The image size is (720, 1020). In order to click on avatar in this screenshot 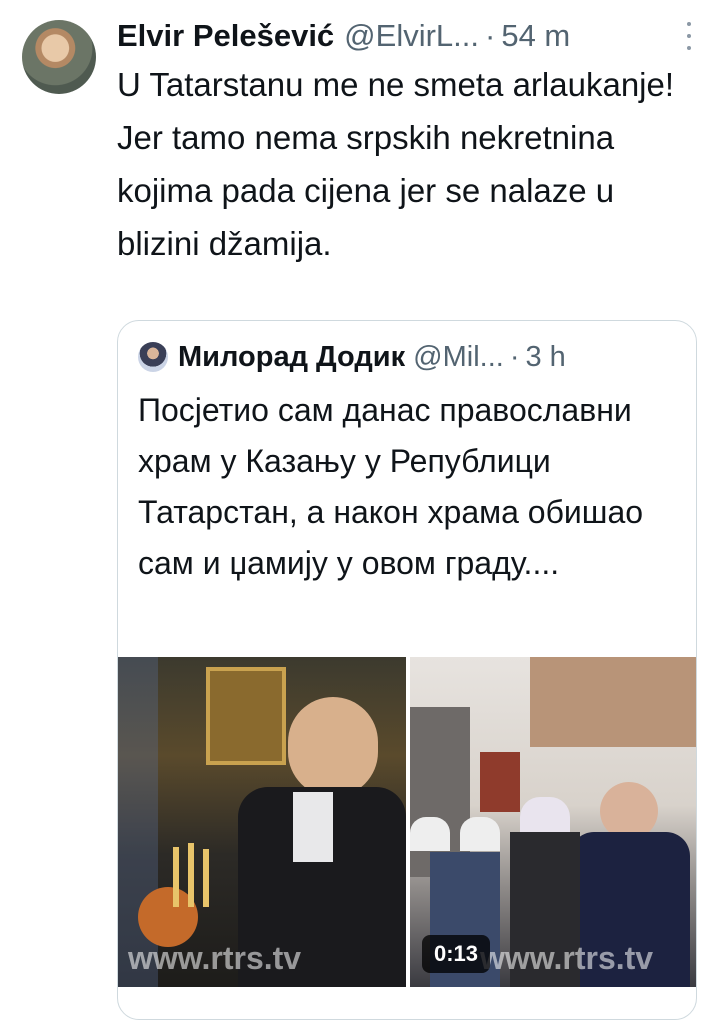, I will do `click(59, 57)`.